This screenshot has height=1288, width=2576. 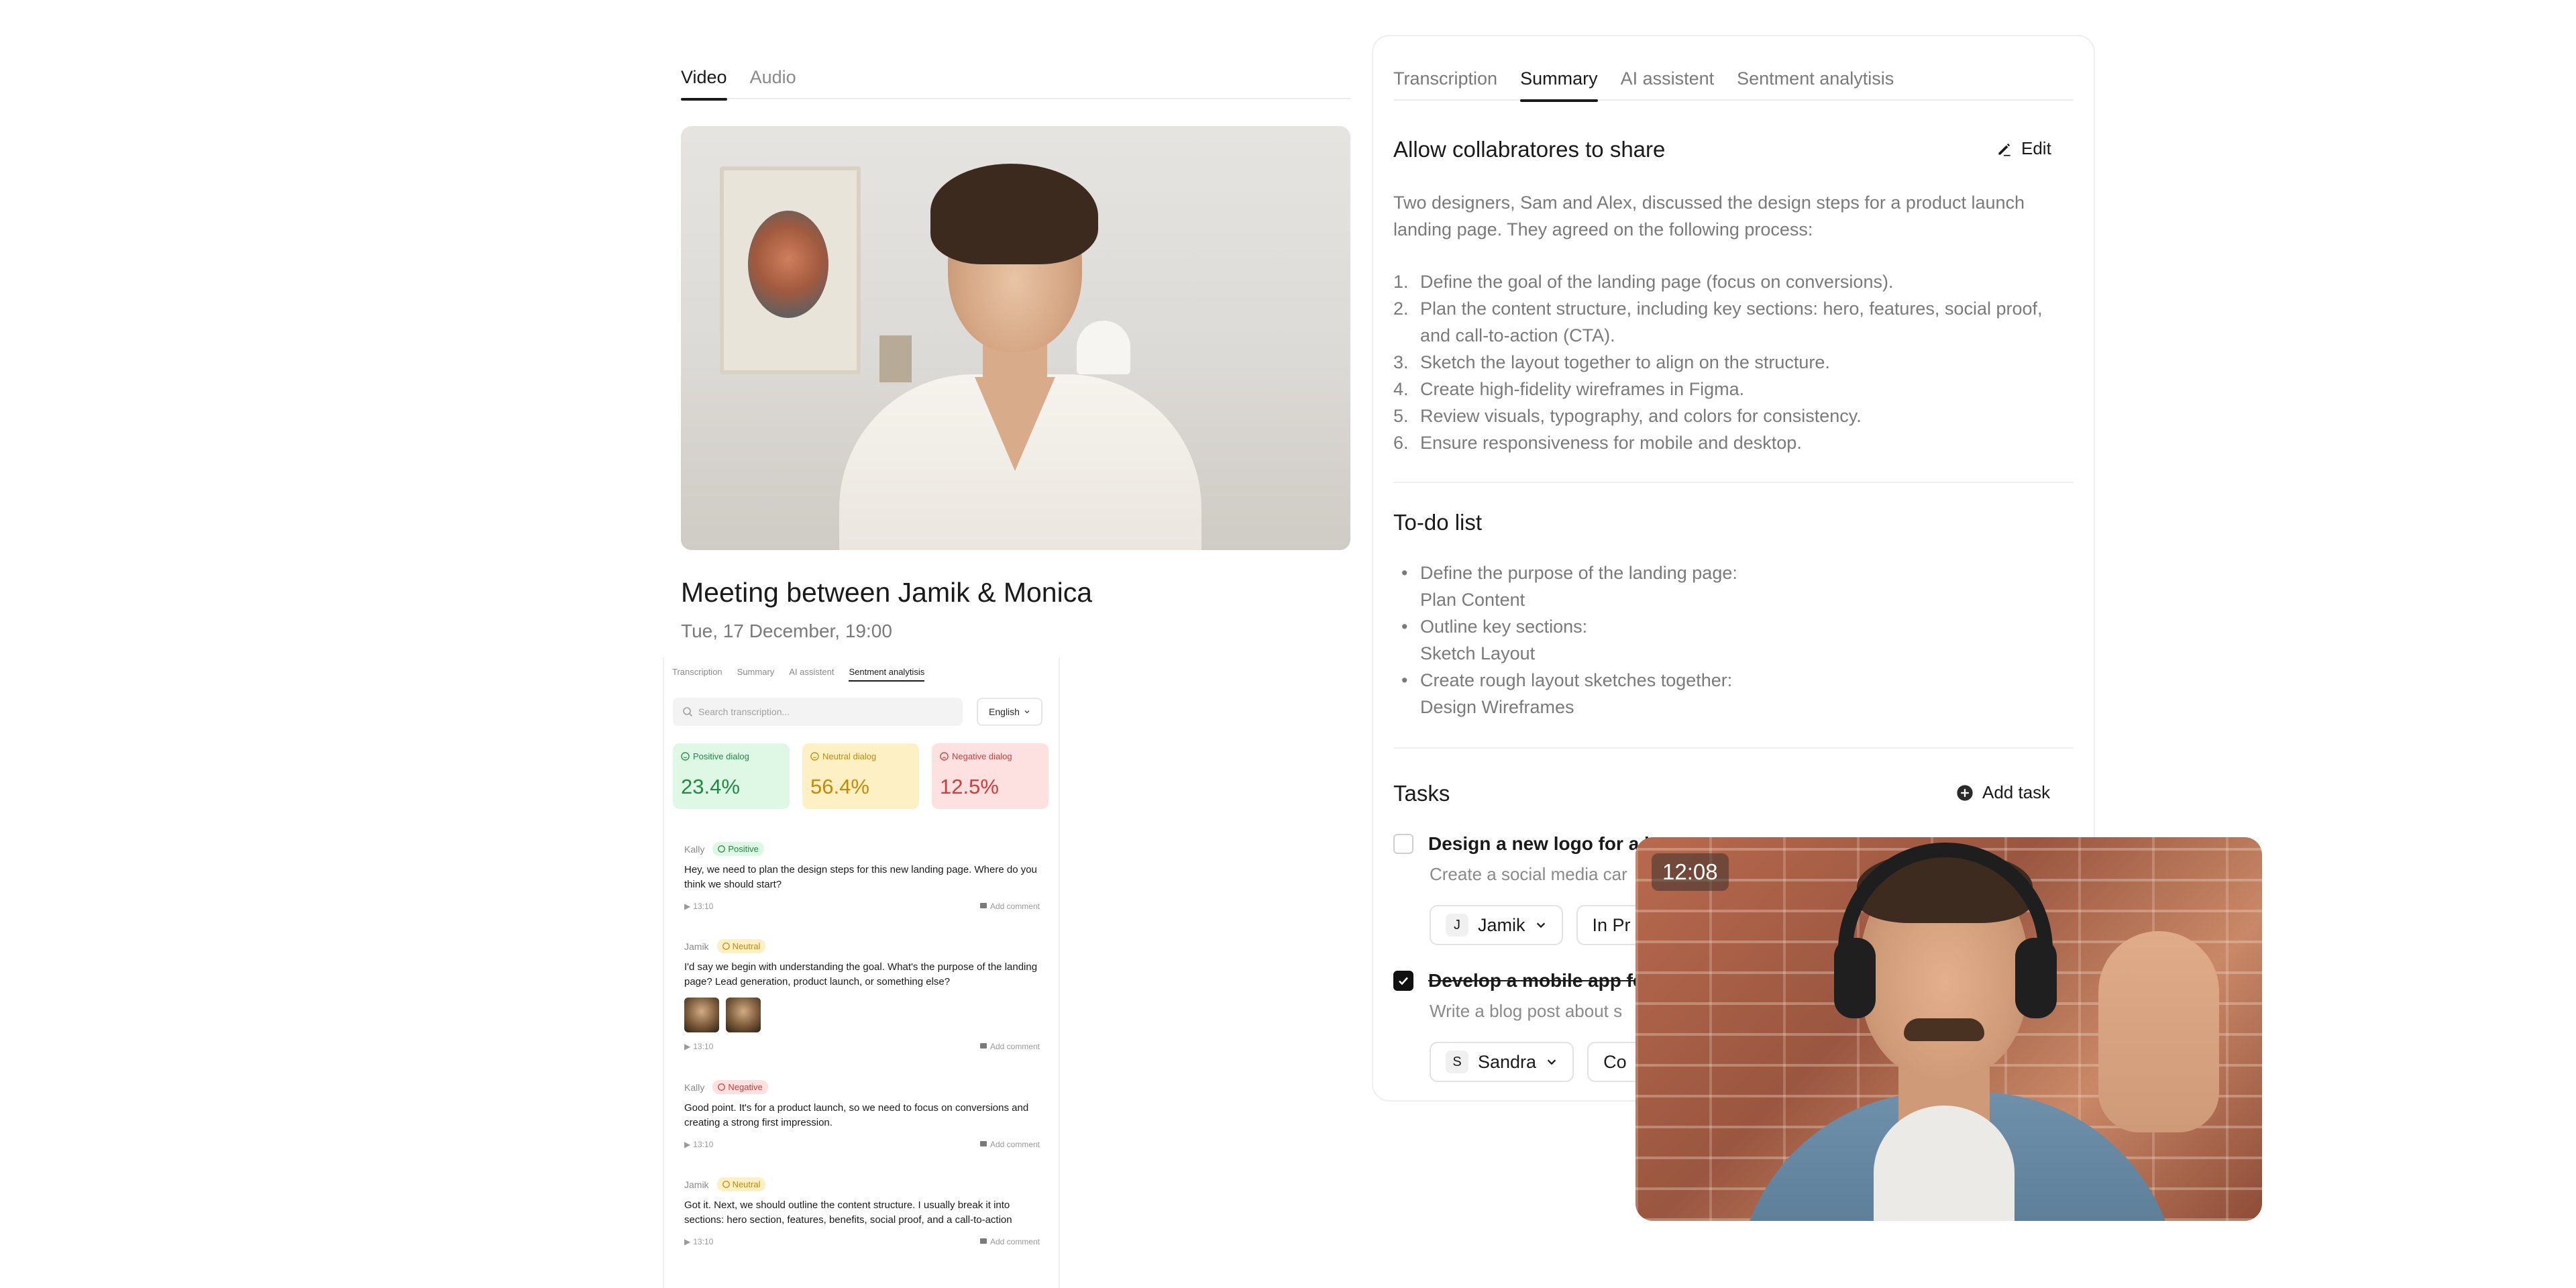 I want to click on positive-dialog-label: Positive dialog, so click(x=721, y=756).